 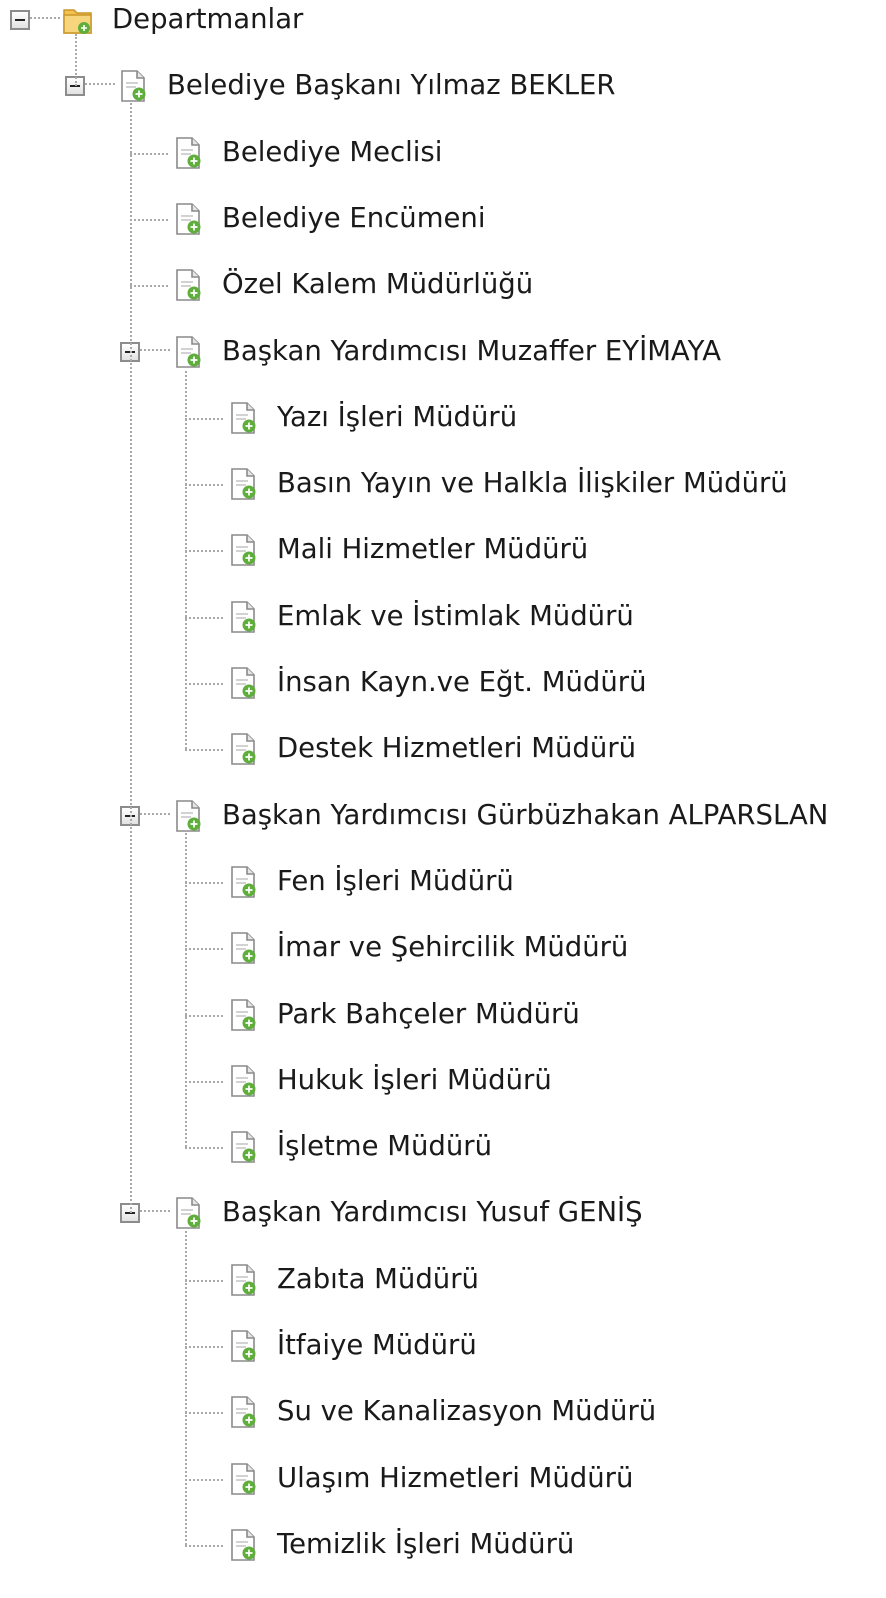 What do you see at coordinates (466, 1411) in the screenshot?
I see `tree-node-su-ve-kanalizasyon-muduru: Su ve Kanalizasyon Müdürü` at bounding box center [466, 1411].